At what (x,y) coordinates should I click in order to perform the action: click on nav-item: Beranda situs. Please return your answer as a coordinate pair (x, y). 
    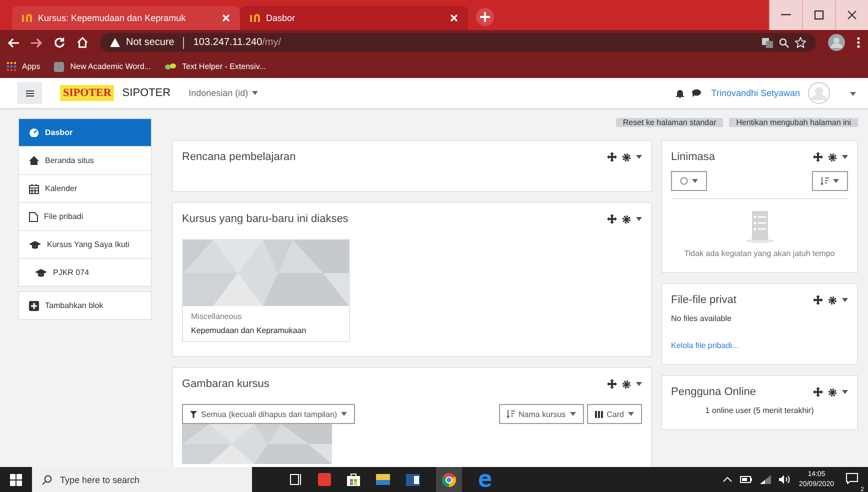
    Looking at the image, I should click on (85, 160).